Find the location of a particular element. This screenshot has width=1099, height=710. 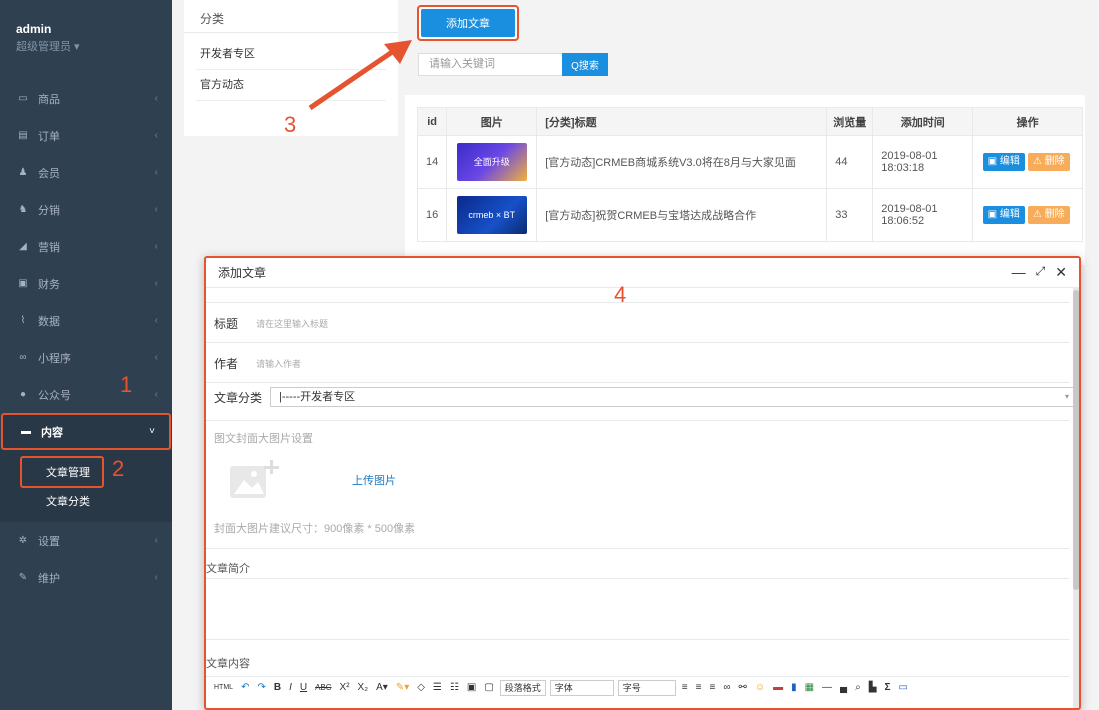

upload-image-link: 上传图片 is located at coordinates (374, 480).